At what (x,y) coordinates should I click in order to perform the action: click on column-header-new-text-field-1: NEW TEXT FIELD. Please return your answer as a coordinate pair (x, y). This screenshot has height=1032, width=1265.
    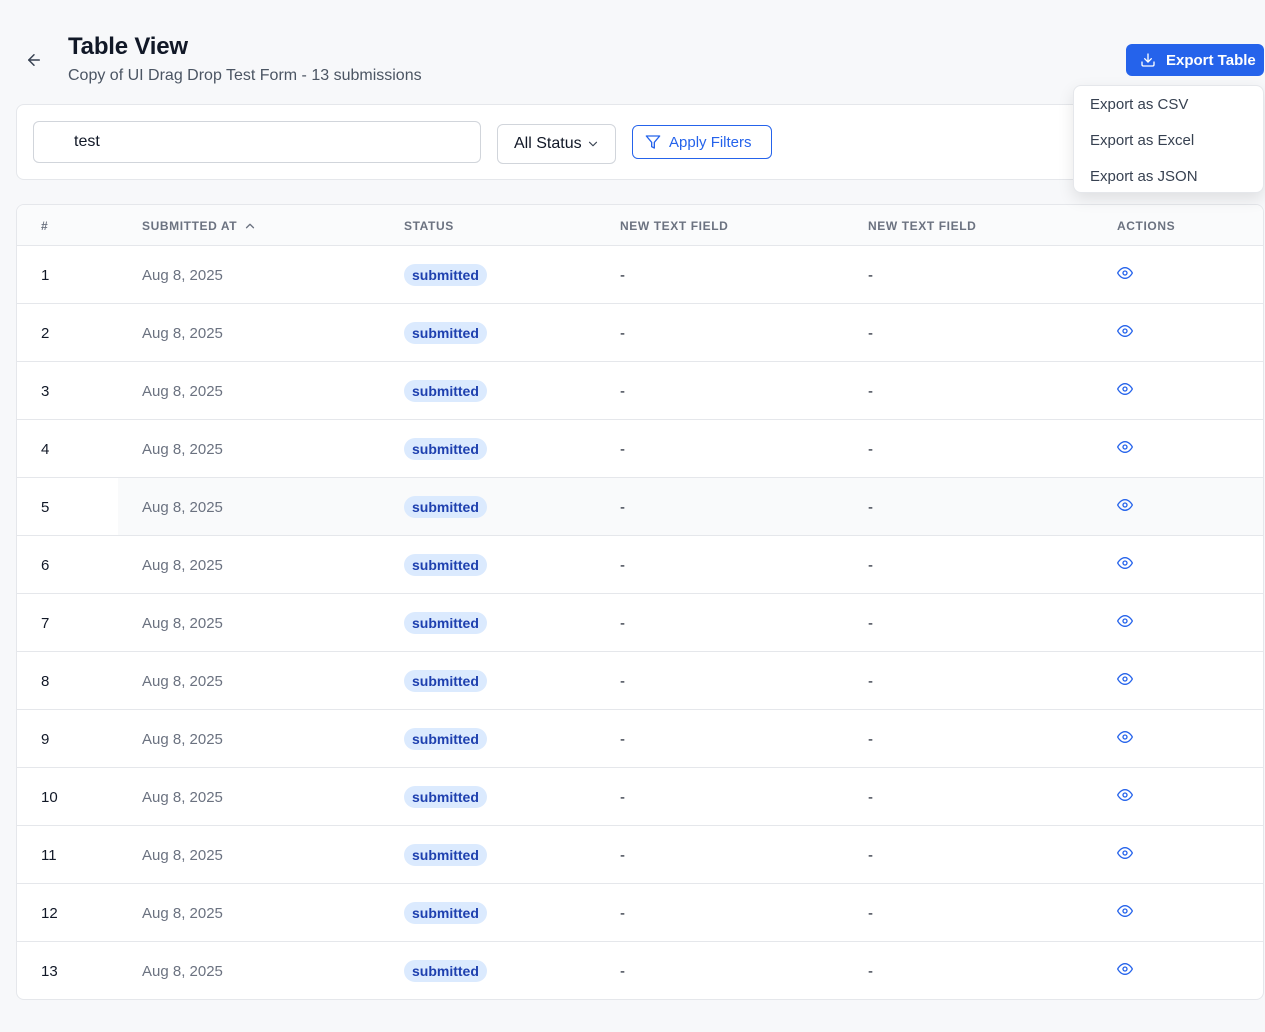
    Looking at the image, I should click on (674, 225).